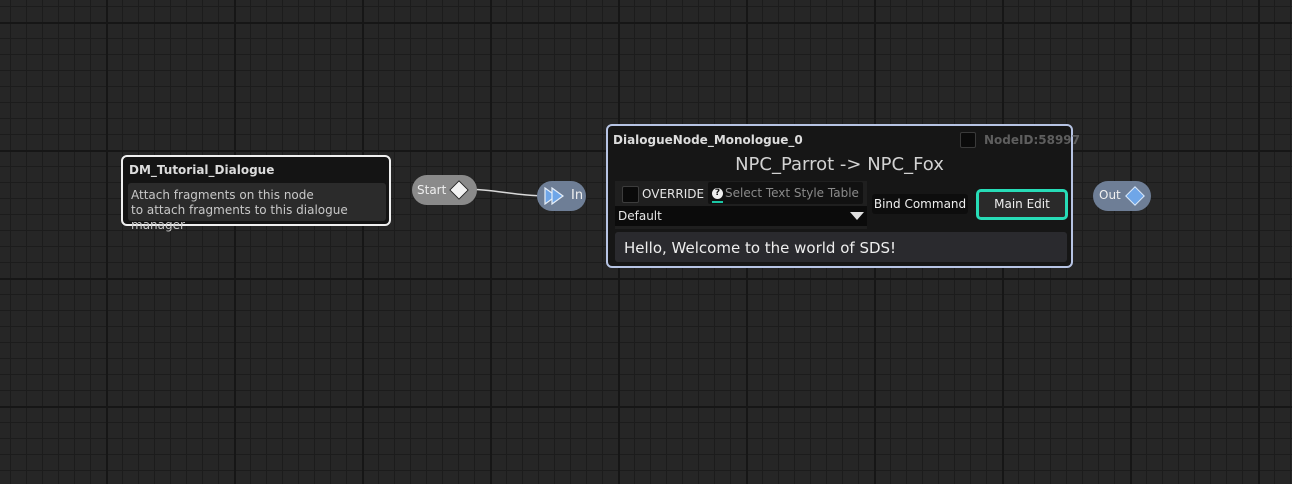 The width and height of the screenshot is (1292, 484). Describe the element at coordinates (741, 216) in the screenshot. I see `text-style-dropdown: Default` at that location.